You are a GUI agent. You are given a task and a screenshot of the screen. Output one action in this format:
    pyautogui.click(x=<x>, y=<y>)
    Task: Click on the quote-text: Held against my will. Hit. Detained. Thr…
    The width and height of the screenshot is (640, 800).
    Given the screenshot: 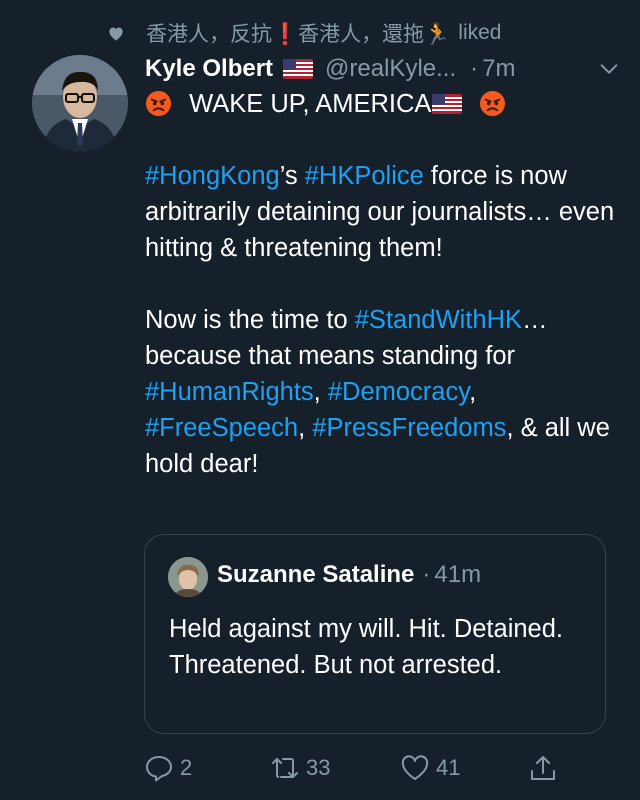 What is the action you would take?
    pyautogui.click(x=366, y=647)
    